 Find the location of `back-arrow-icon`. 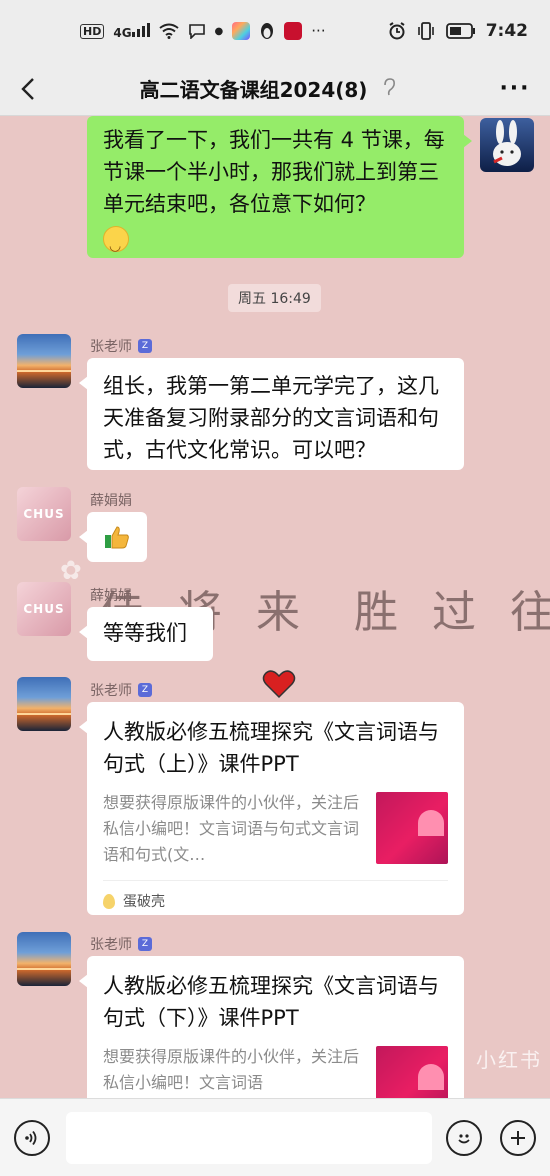

back-arrow-icon is located at coordinates (27, 88).